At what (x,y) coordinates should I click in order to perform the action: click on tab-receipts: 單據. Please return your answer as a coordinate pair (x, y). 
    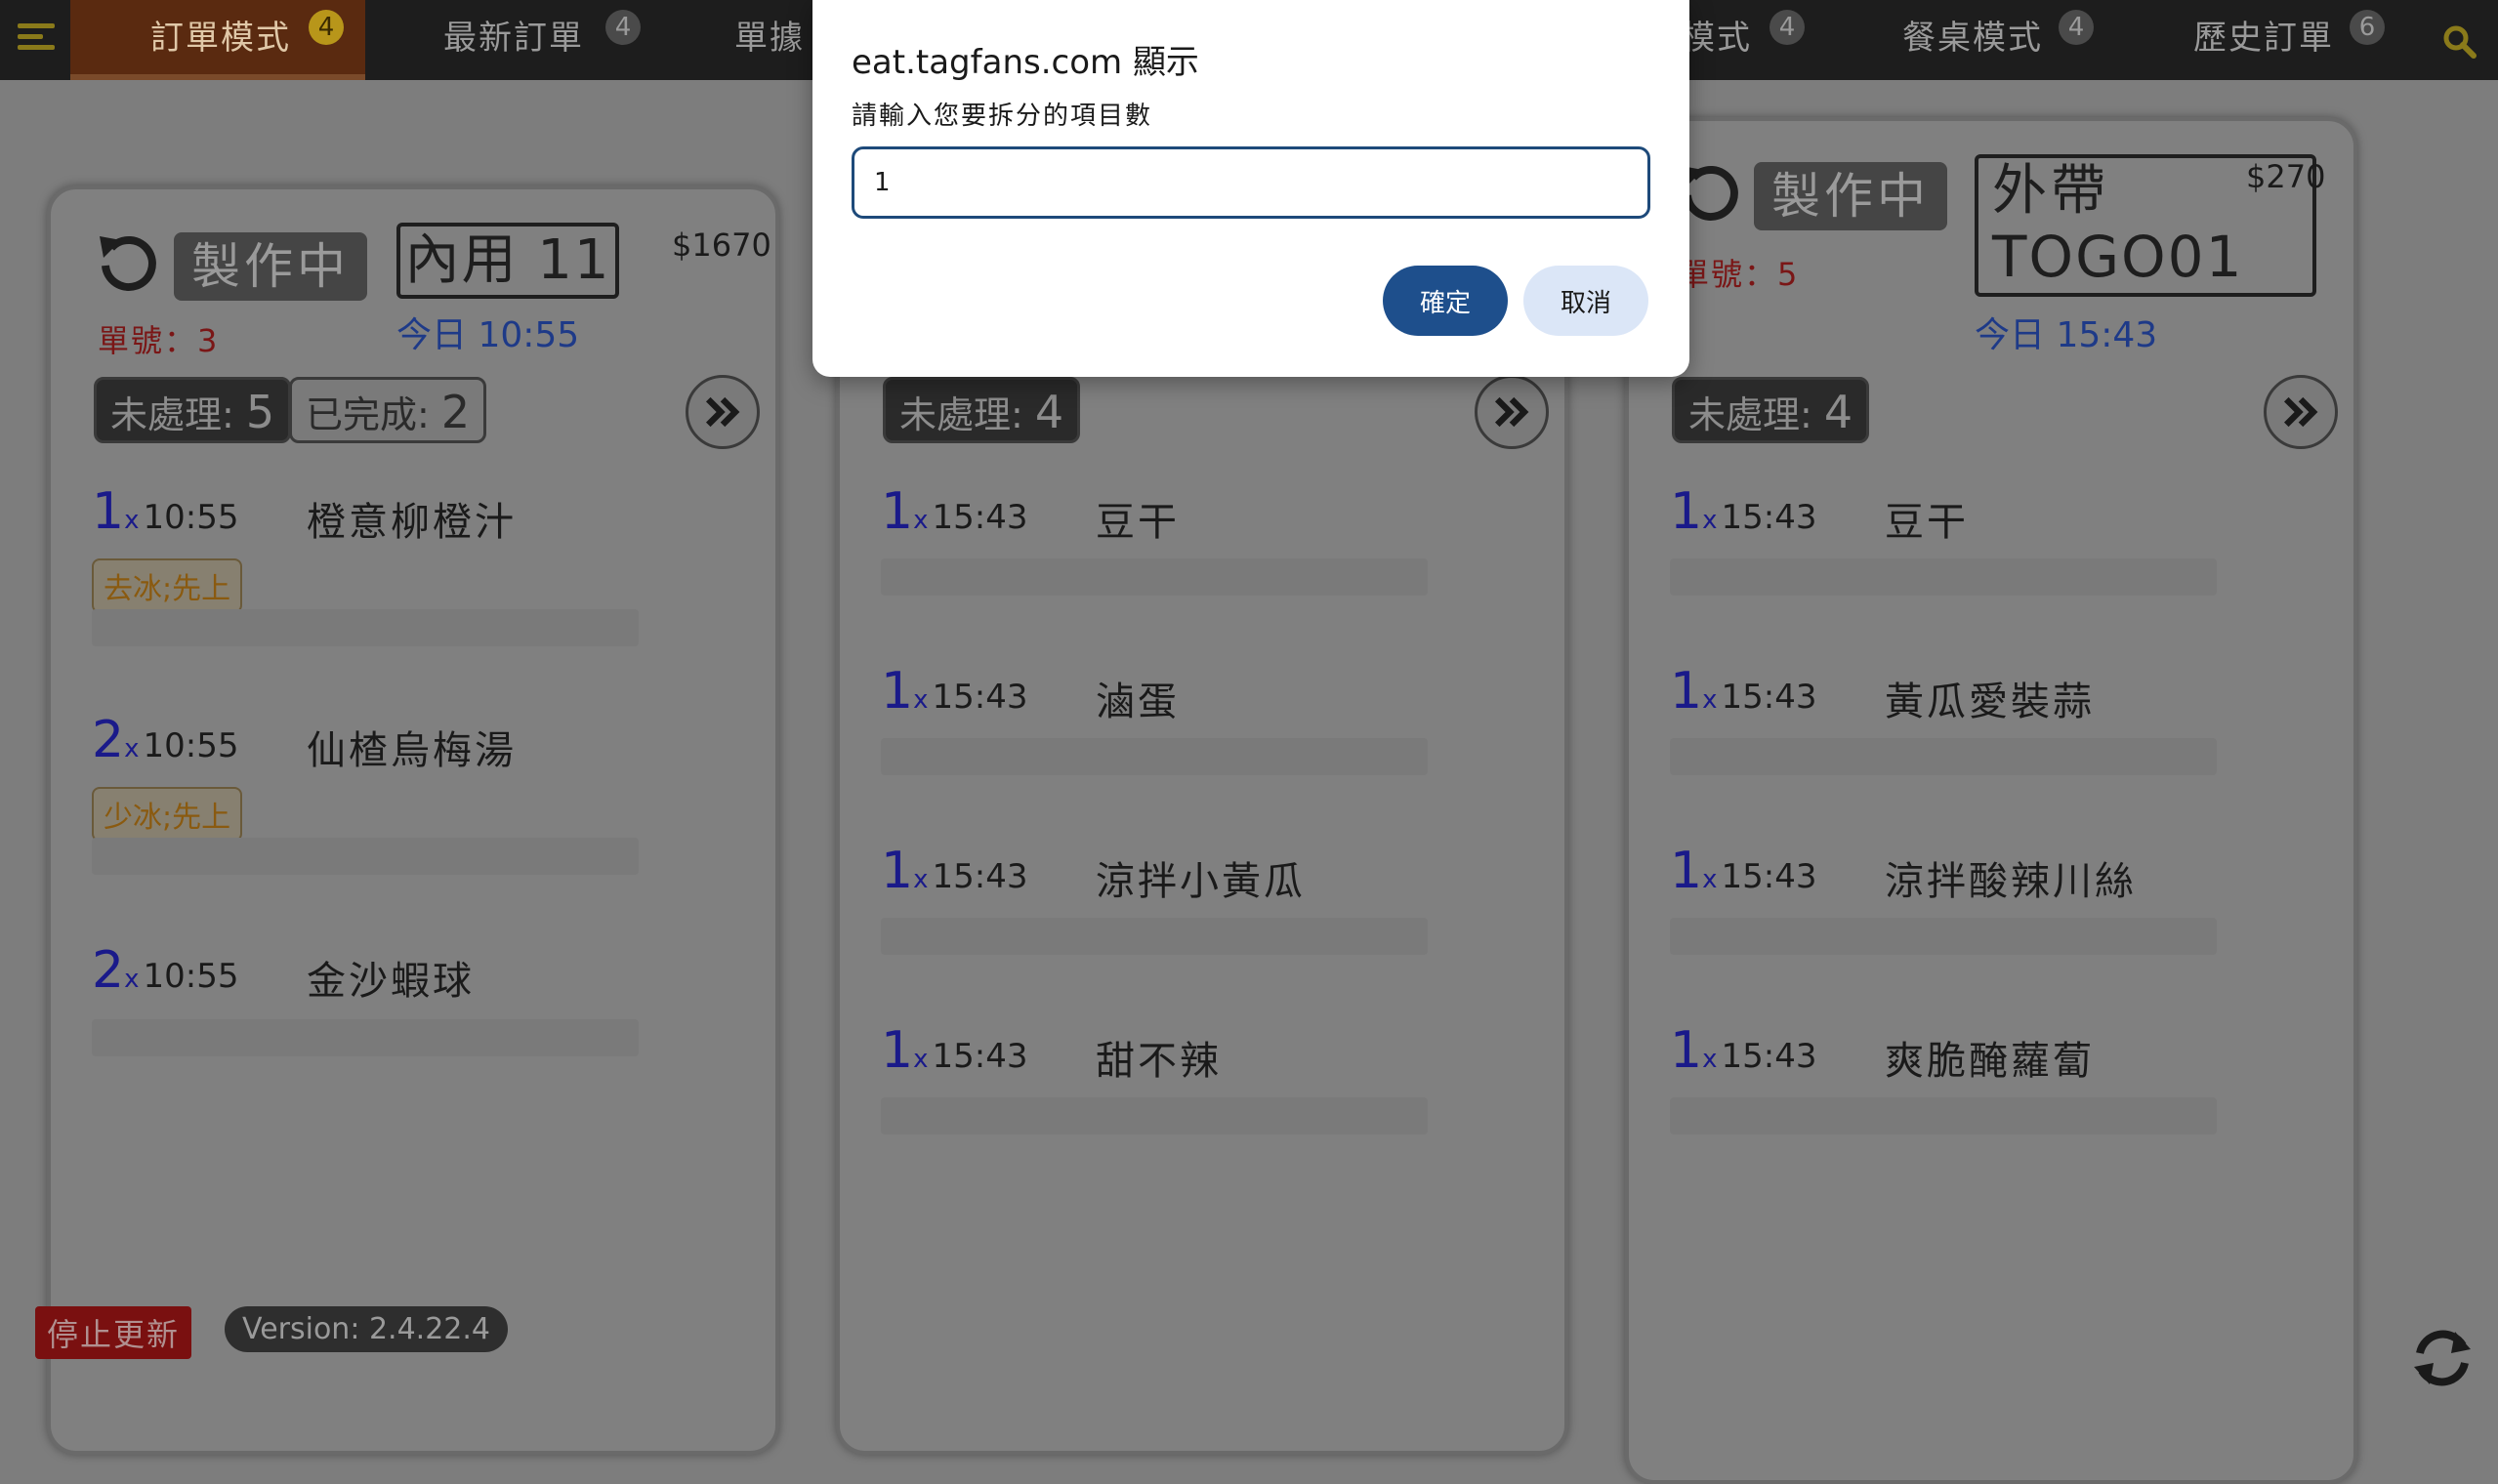
    Looking at the image, I should click on (769, 40).